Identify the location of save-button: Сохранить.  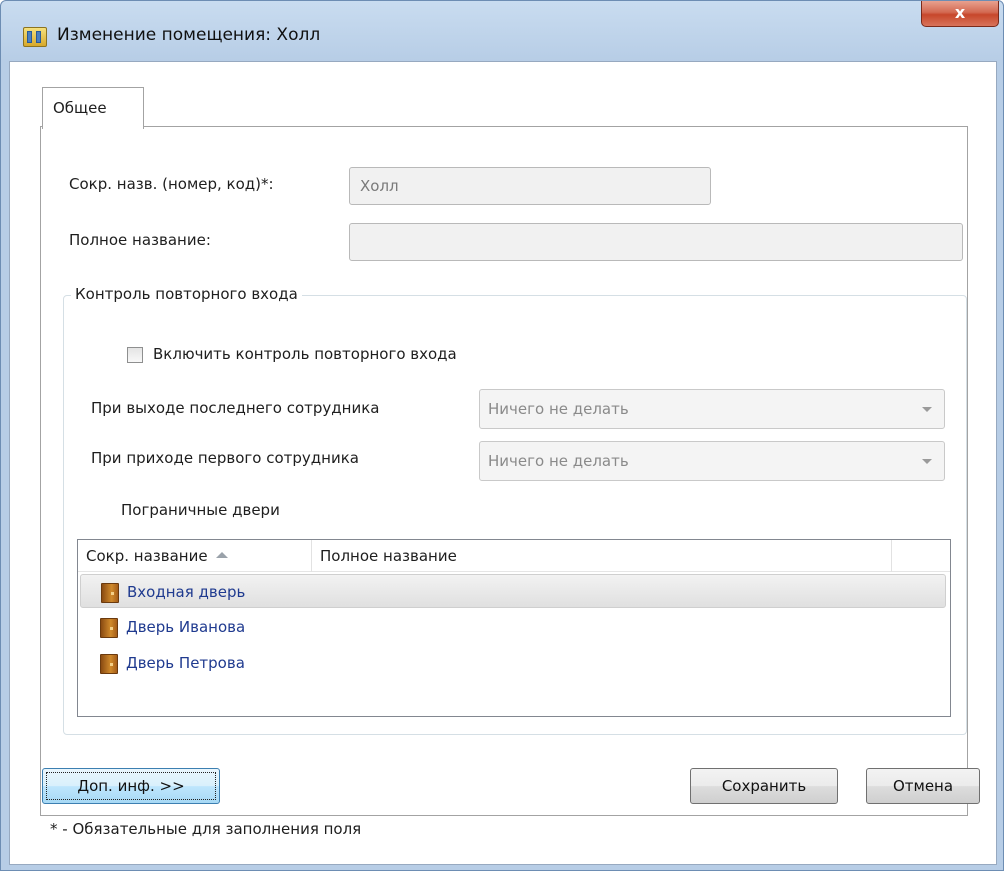
(764, 786).